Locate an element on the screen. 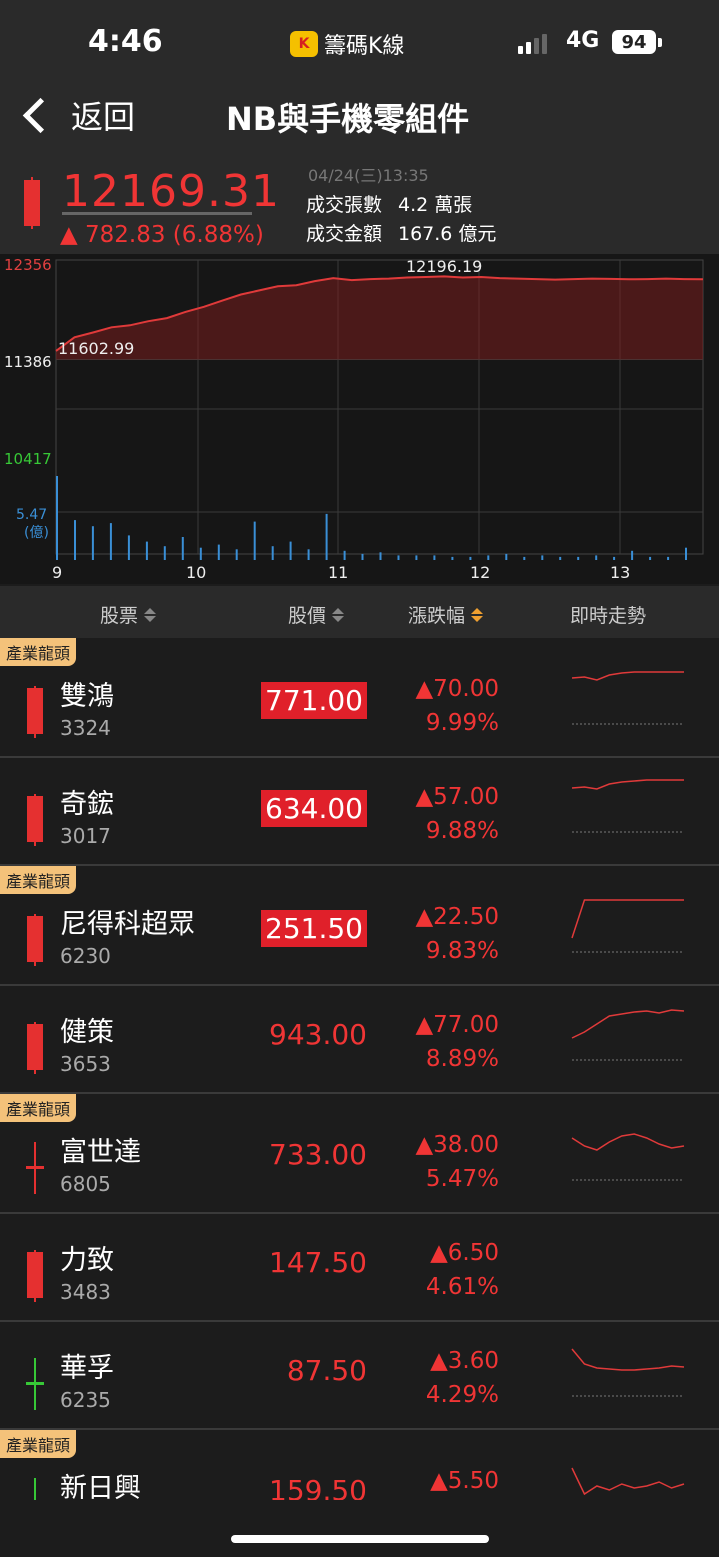  x-tick: 11 is located at coordinates (338, 572).